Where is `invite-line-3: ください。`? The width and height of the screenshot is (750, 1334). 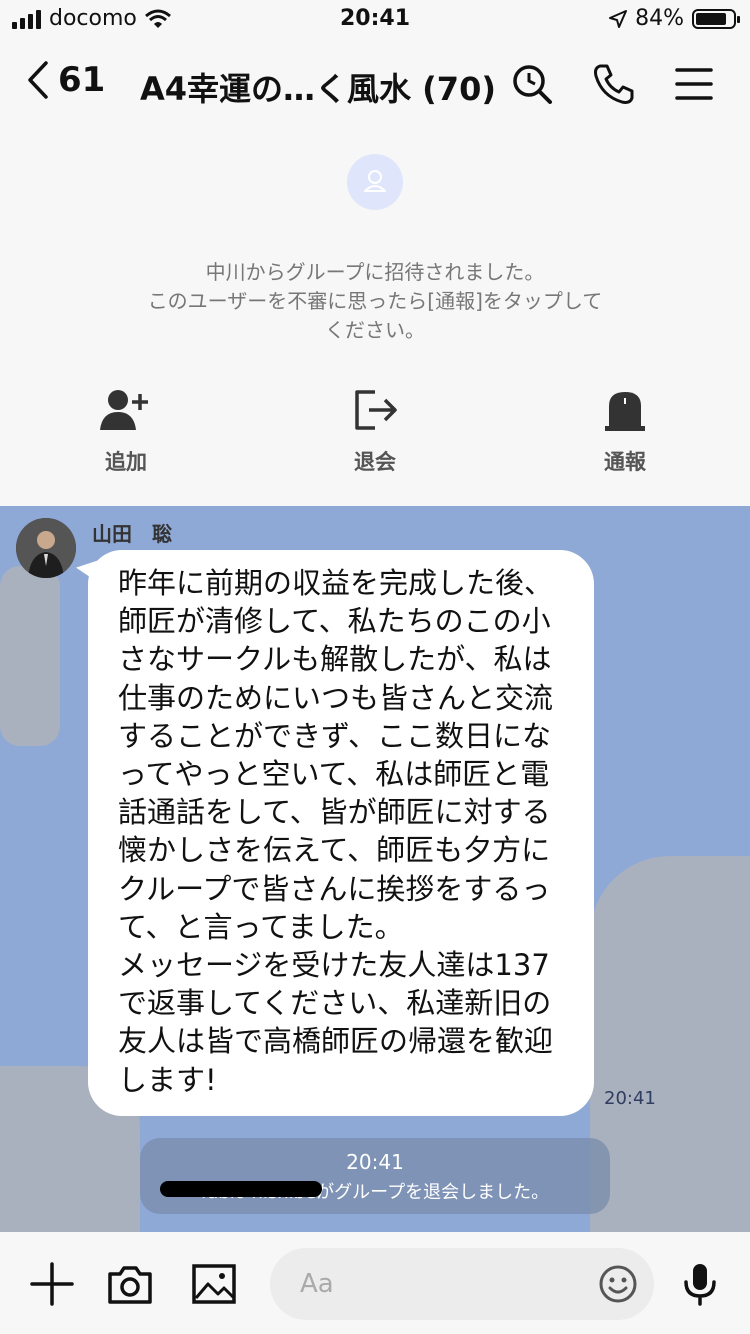 invite-line-3: ください。 is located at coordinates (375, 330).